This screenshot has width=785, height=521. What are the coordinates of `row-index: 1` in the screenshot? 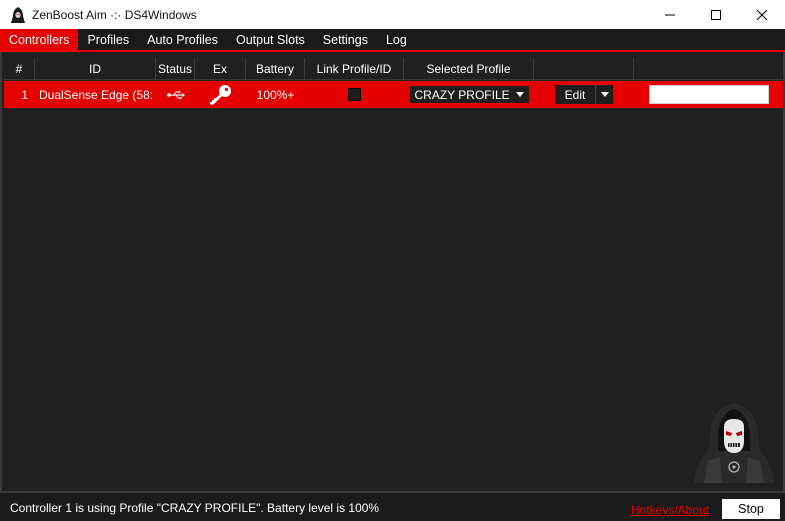 It's located at (24, 94).